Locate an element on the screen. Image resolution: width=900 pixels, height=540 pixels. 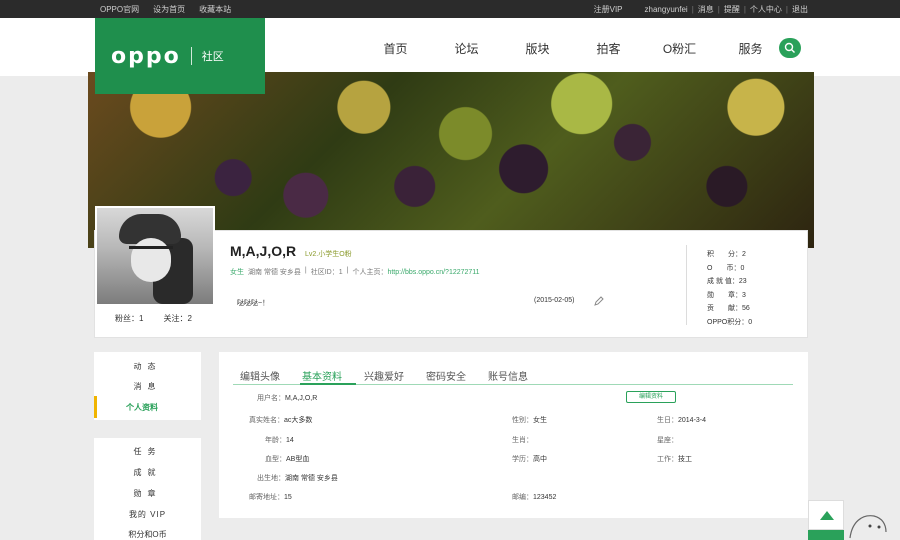
stats-divider is located at coordinates (686, 285).